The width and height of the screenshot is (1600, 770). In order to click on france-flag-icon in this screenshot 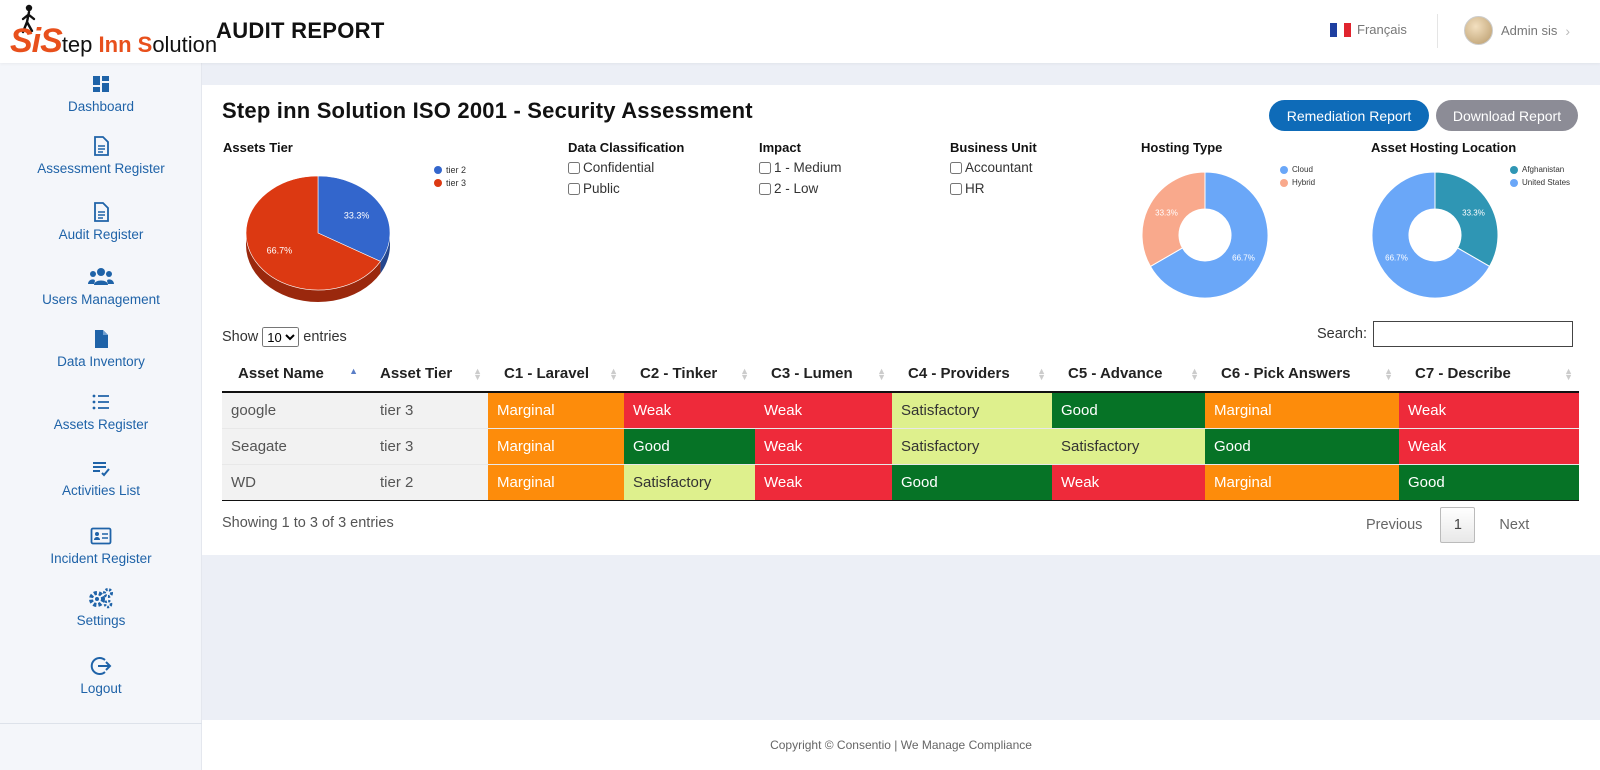, I will do `click(1340, 29)`.